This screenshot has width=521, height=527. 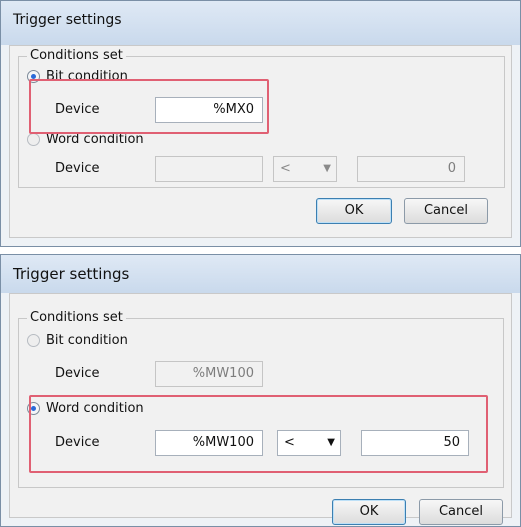 I want to click on word-value-input: 0, so click(x=411, y=169).